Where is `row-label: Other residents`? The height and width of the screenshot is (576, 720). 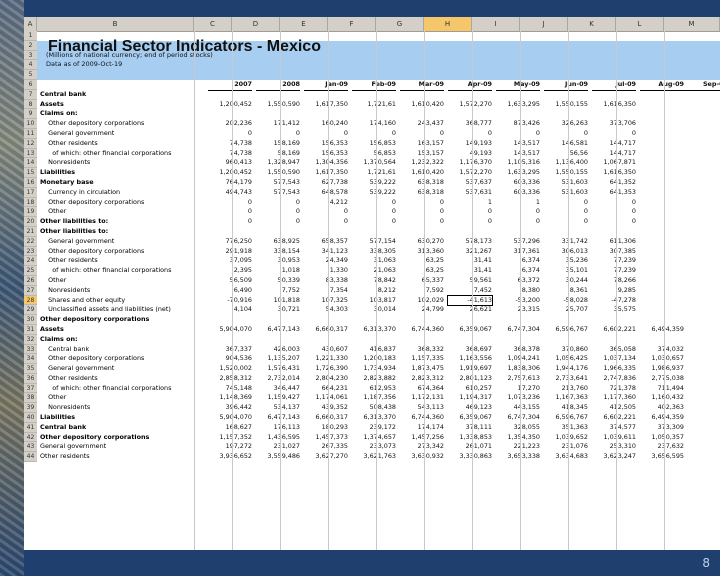 row-label: Other residents is located at coordinates (125, 379).